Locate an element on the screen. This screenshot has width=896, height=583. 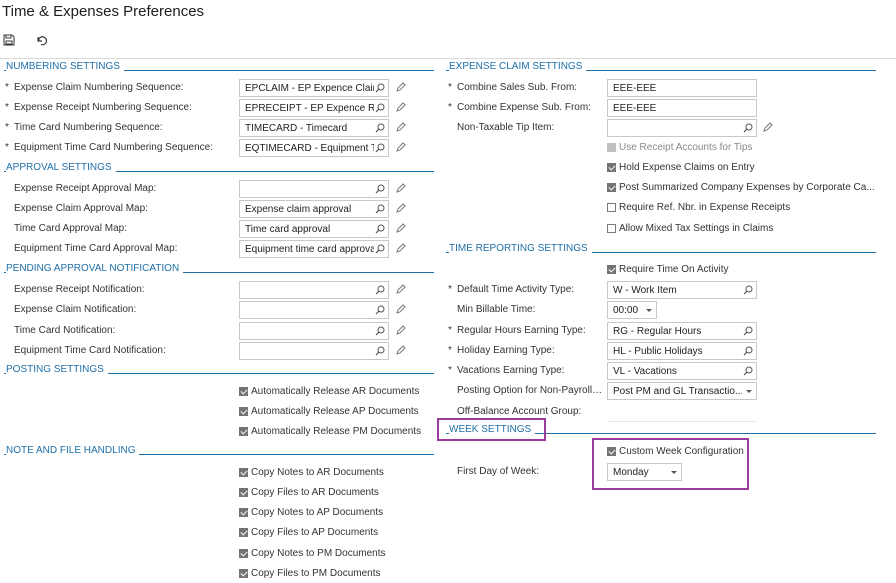
time-card-approval-selector: Time card approval is located at coordinates (314, 229).